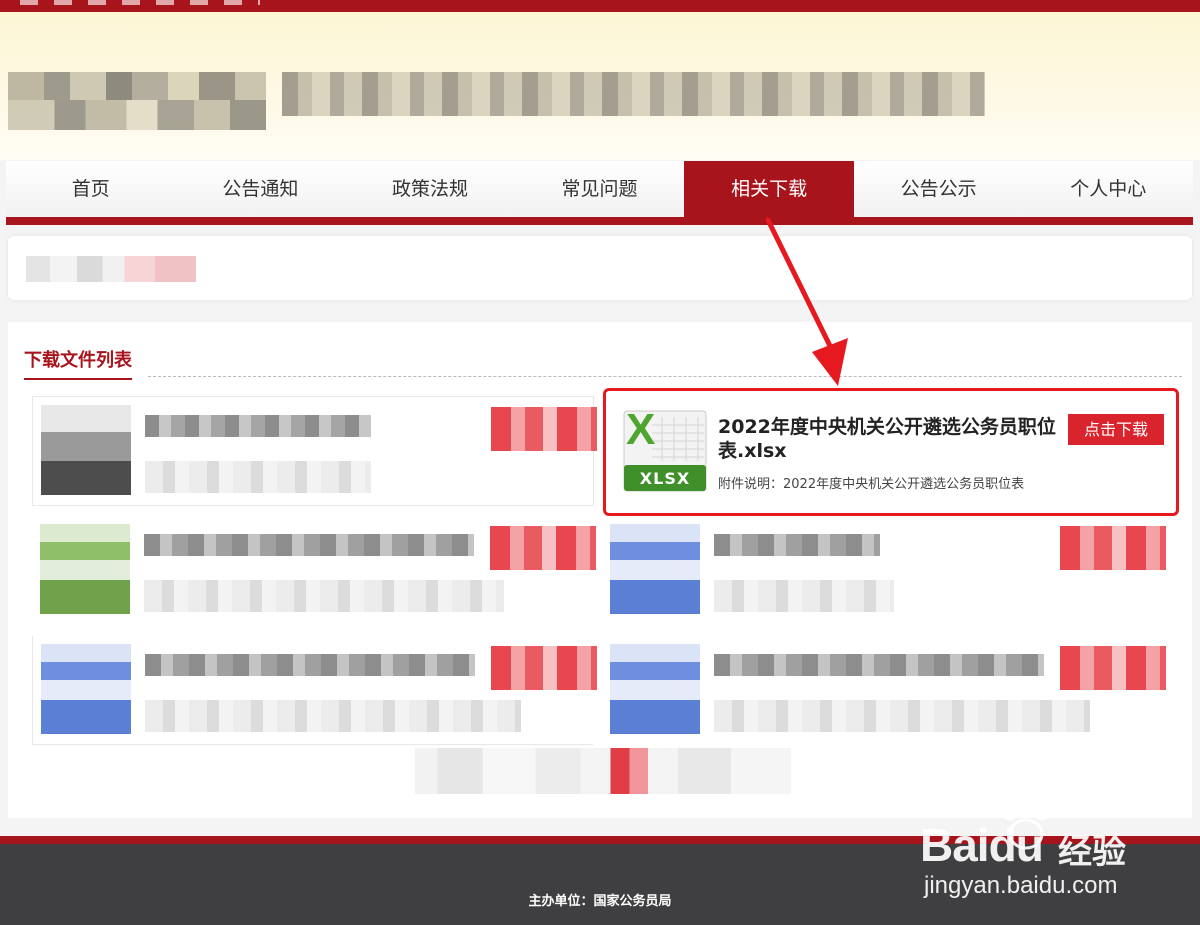  I want to click on watermark-logo: Baidu, so click(982, 845).